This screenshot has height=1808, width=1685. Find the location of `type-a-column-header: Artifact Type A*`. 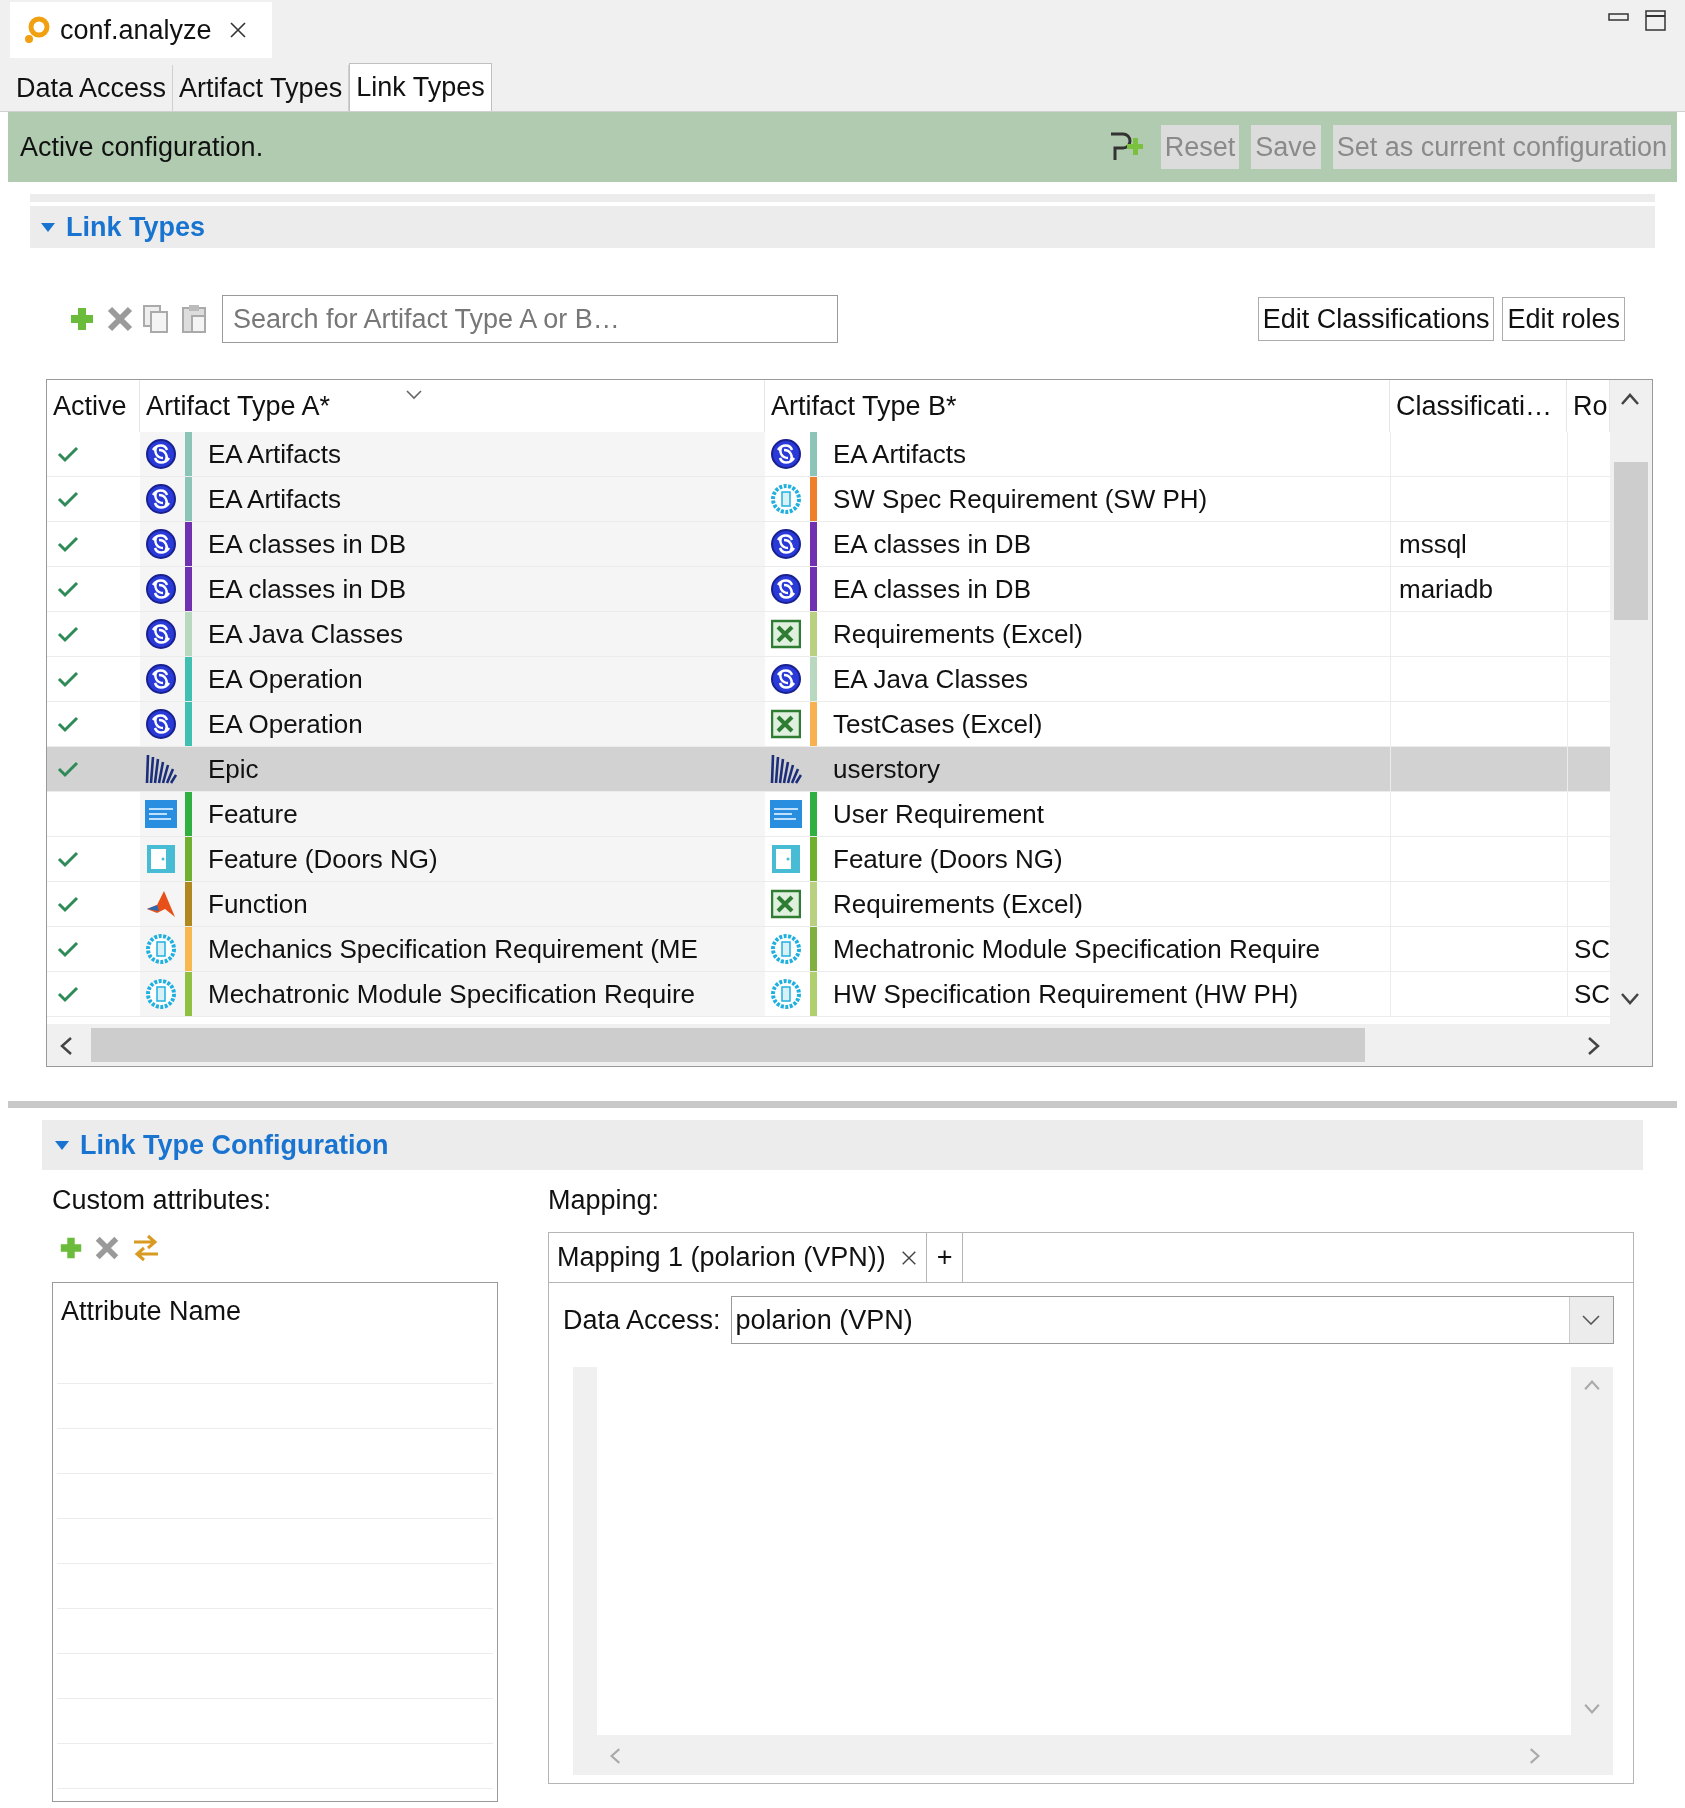

type-a-column-header: Artifact Type A* is located at coordinates (238, 406).